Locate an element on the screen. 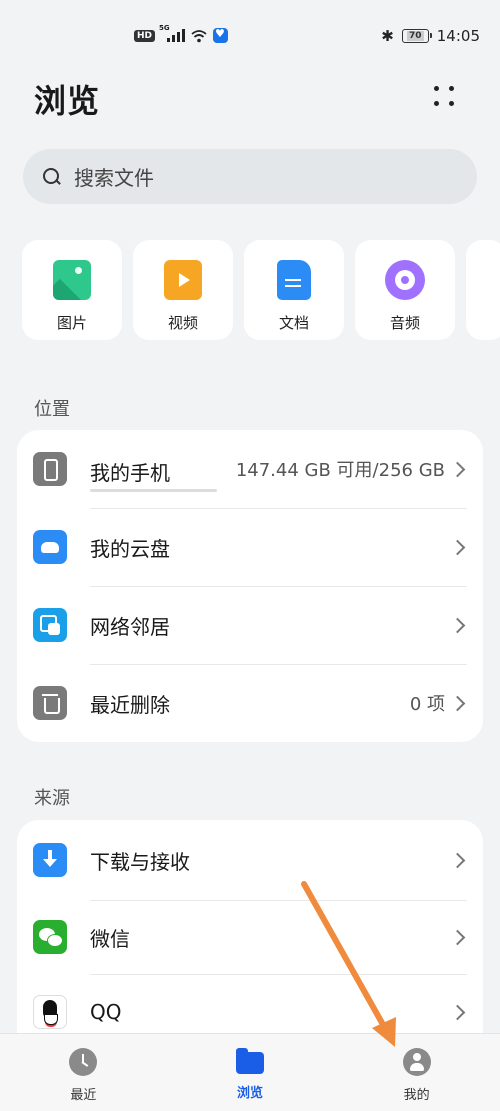 The height and width of the screenshot is (1111, 500). battery-icon: 70 is located at coordinates (416, 36).